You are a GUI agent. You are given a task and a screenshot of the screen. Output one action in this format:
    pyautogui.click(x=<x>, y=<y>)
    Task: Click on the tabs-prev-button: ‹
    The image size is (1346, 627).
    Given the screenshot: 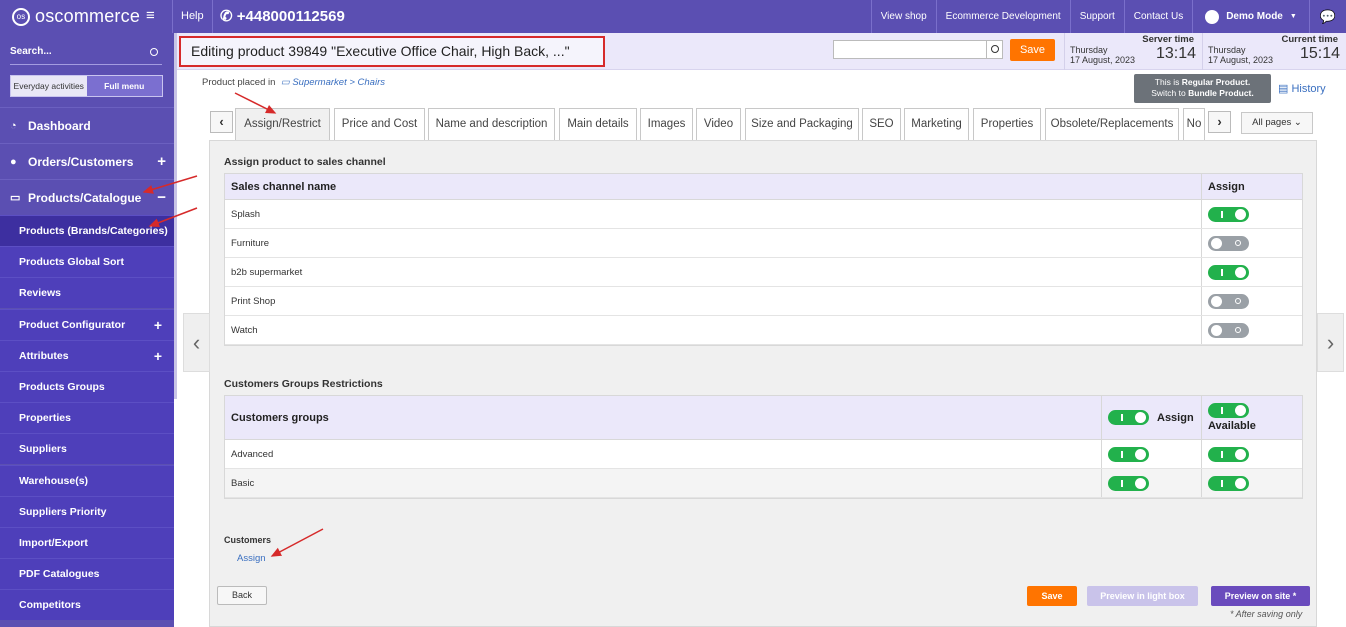 What is the action you would take?
    pyautogui.click(x=221, y=122)
    